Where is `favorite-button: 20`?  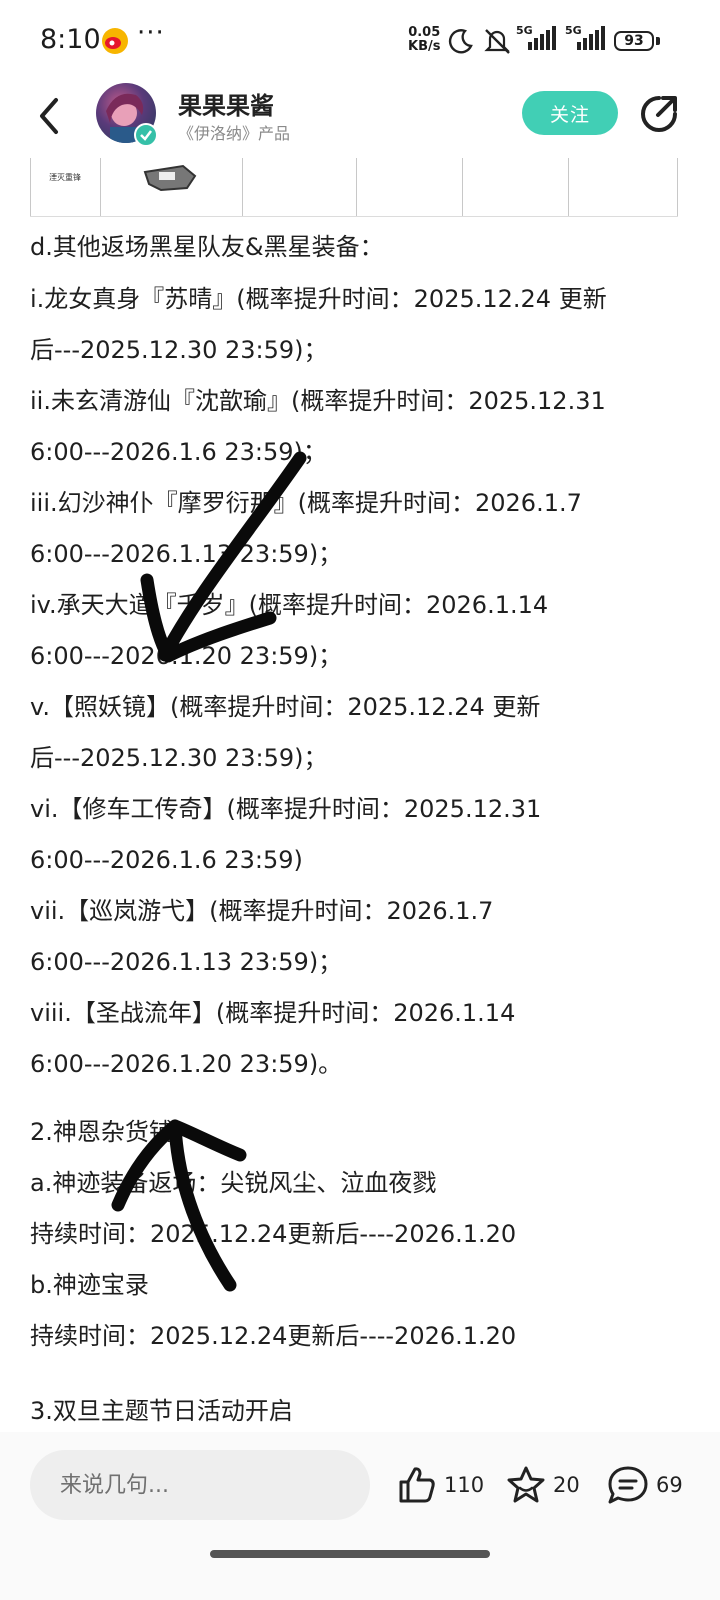 favorite-button: 20 is located at coordinates (542, 1485).